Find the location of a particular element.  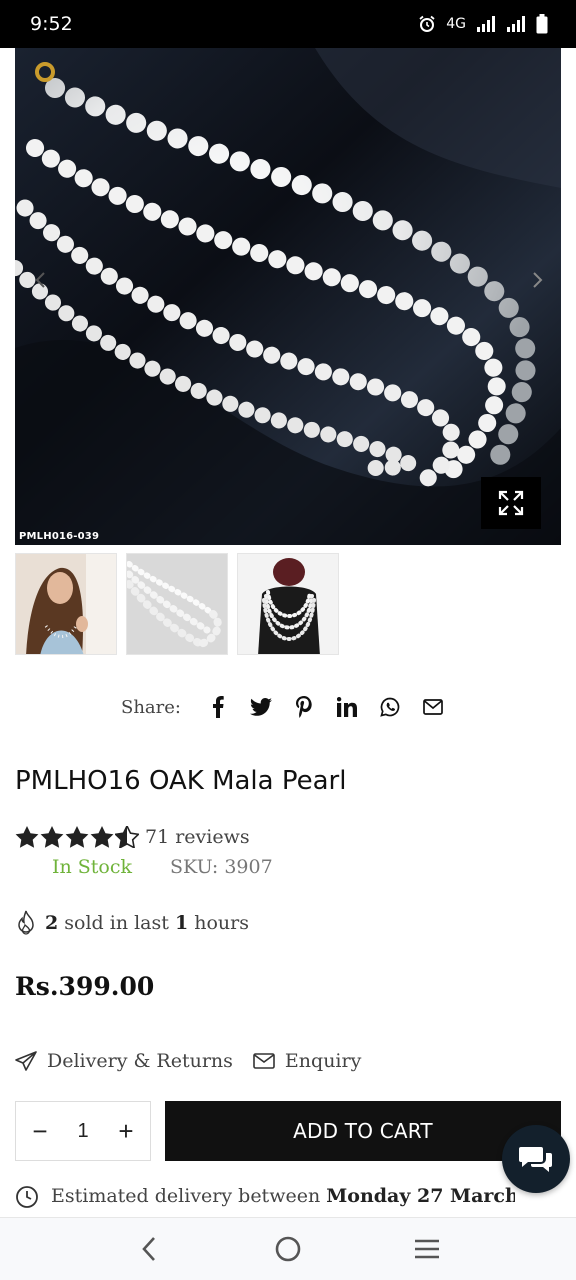

next-image-icon is located at coordinates (537, 280).